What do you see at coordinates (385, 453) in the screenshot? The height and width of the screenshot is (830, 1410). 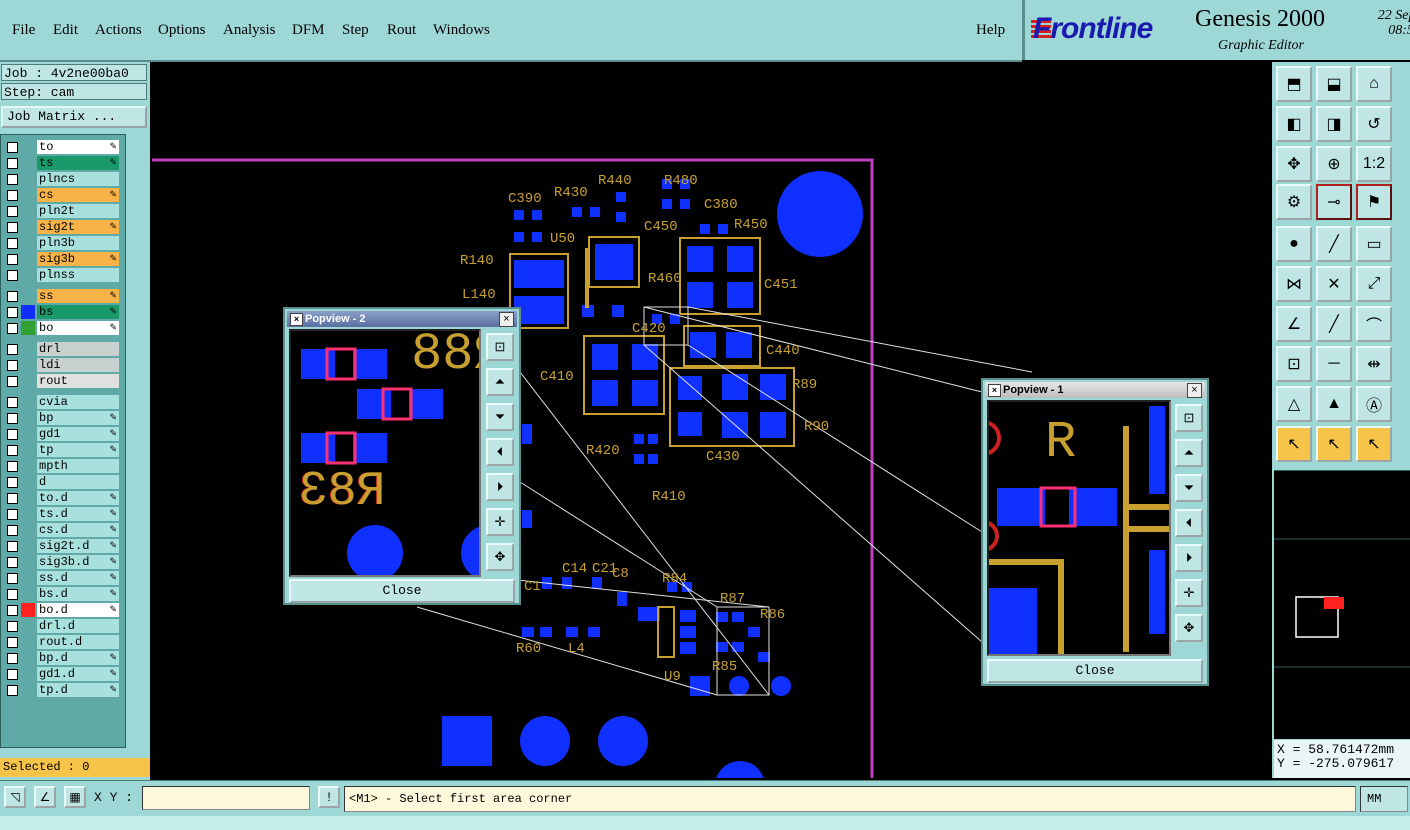 I see `popview-2-view: R88 R83` at bounding box center [385, 453].